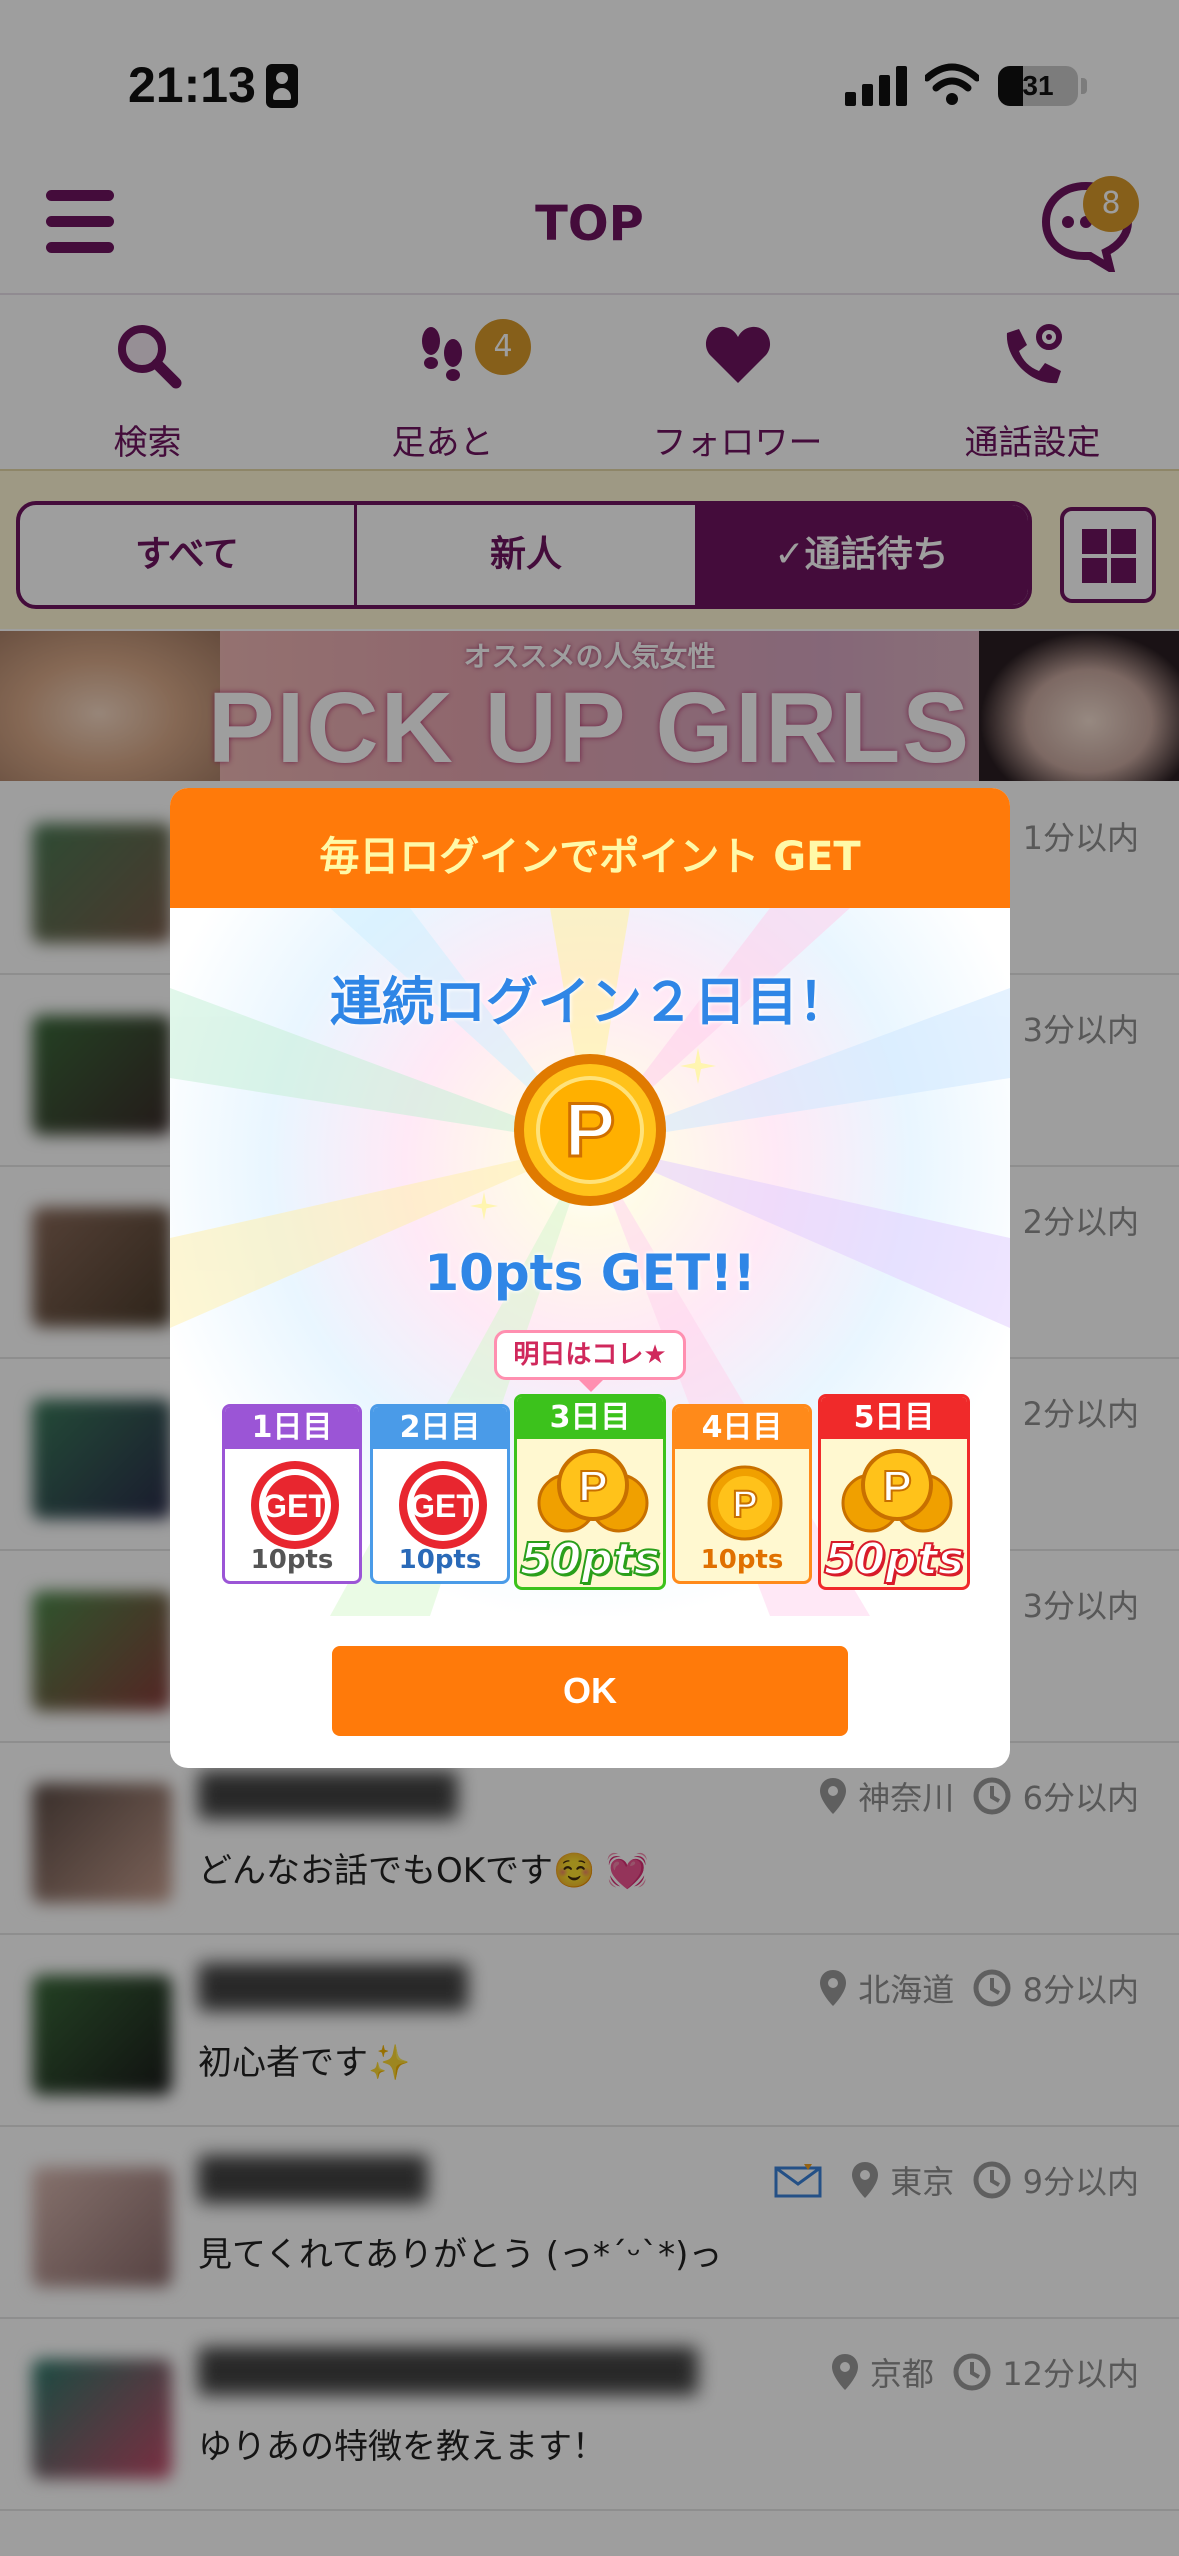  I want to click on day-label: 5日目, so click(894, 1418).